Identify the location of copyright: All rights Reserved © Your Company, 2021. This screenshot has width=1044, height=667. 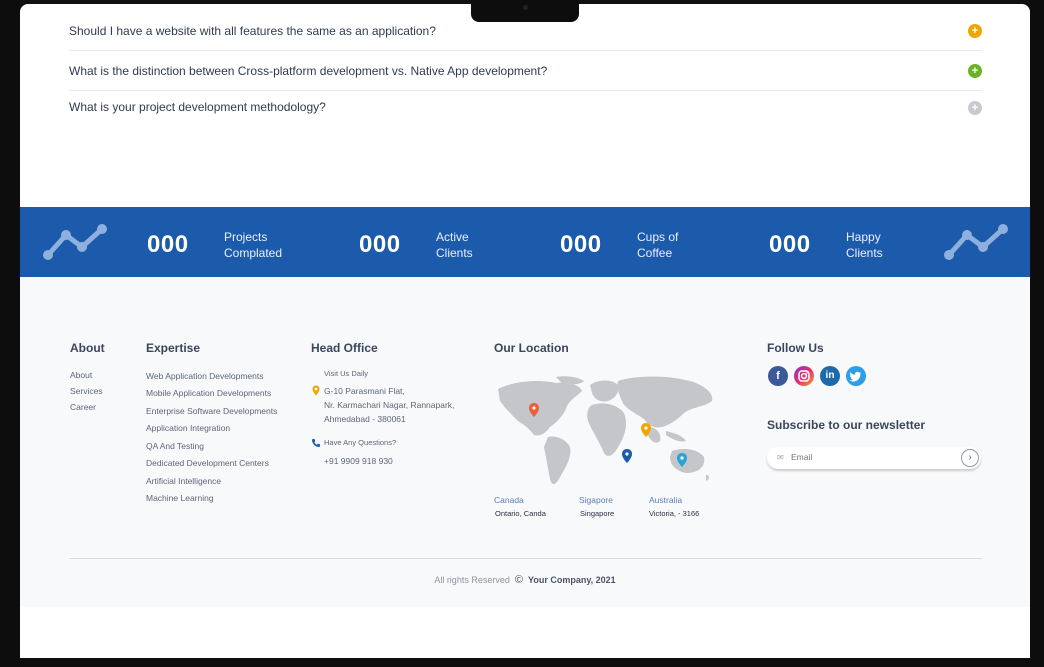
(525, 580).